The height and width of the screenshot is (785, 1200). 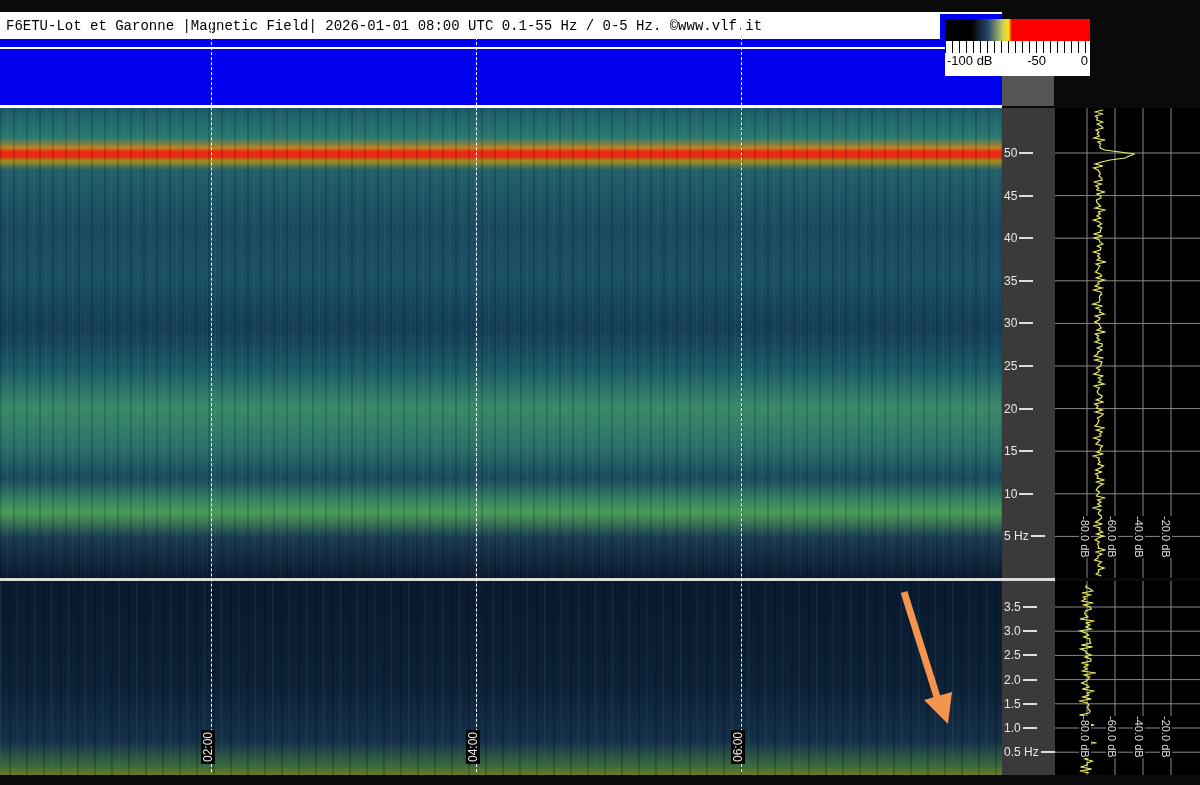 What do you see at coordinates (473, 746) in the screenshot?
I see `time-label: 04:00` at bounding box center [473, 746].